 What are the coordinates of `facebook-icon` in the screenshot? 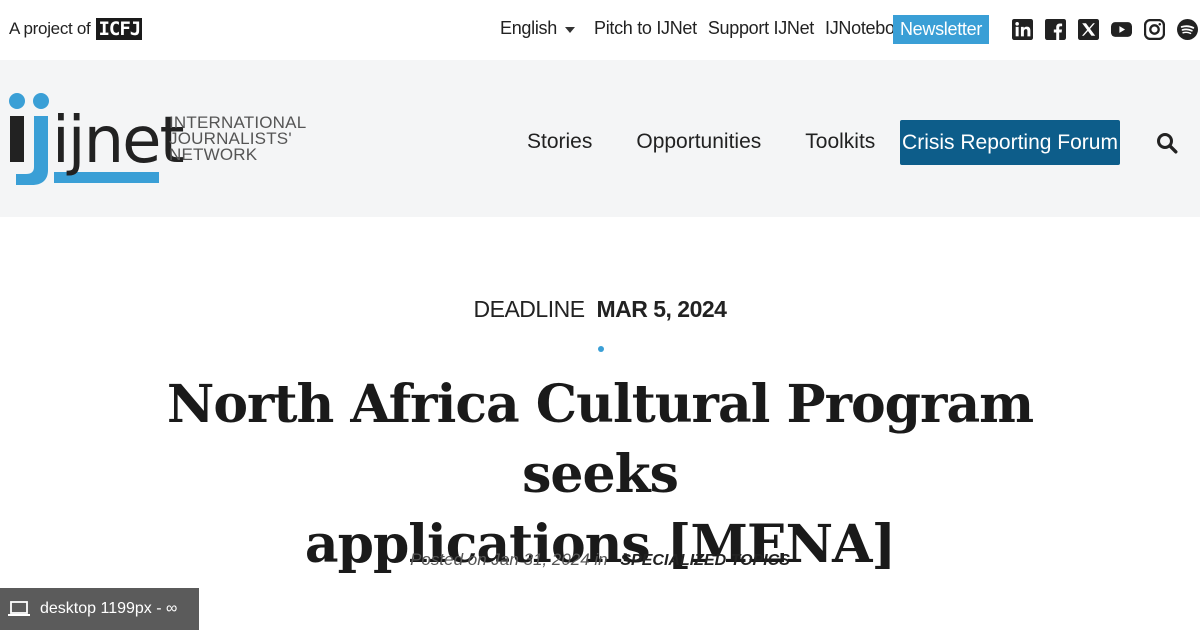 It's located at (1055, 29).